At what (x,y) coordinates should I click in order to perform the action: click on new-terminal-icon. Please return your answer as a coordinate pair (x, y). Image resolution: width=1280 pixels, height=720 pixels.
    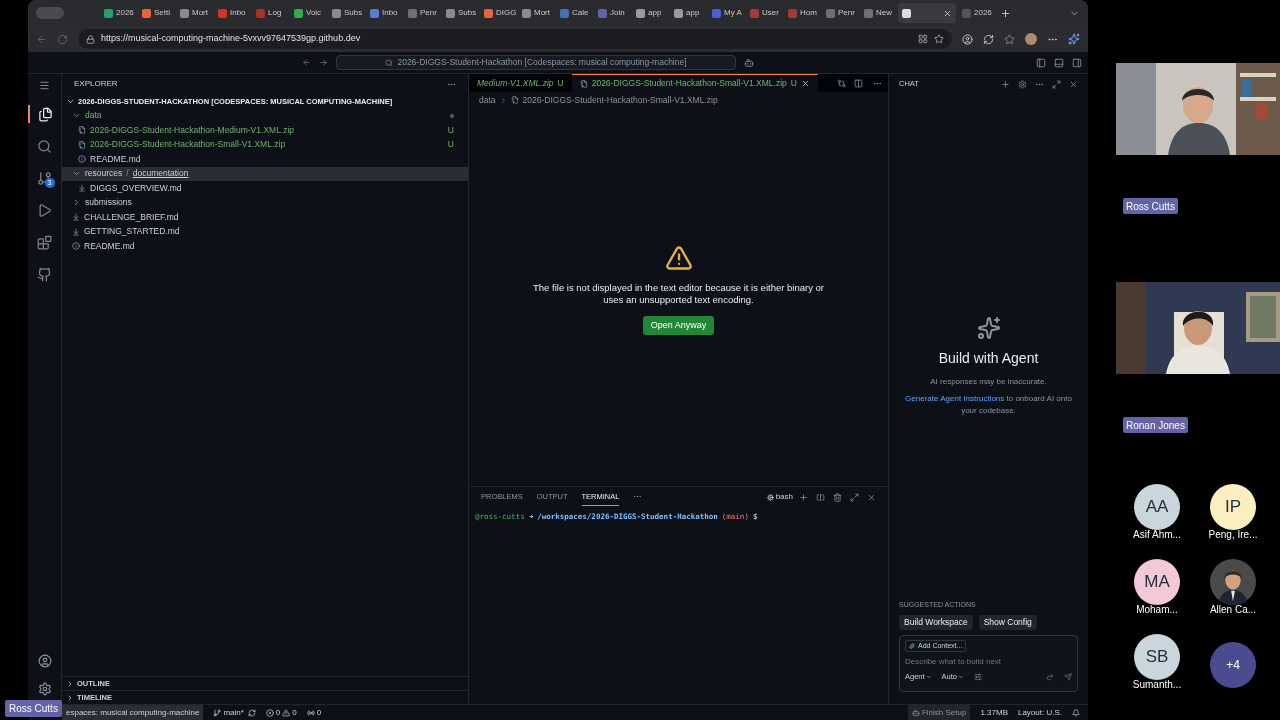
    Looking at the image, I should click on (803, 497).